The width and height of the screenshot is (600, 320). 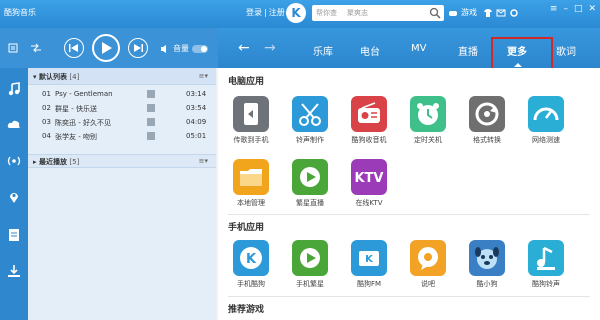 What do you see at coordinates (246, 82) in the screenshot?
I see `section-title-pc-apps: 电脑应用` at bounding box center [246, 82].